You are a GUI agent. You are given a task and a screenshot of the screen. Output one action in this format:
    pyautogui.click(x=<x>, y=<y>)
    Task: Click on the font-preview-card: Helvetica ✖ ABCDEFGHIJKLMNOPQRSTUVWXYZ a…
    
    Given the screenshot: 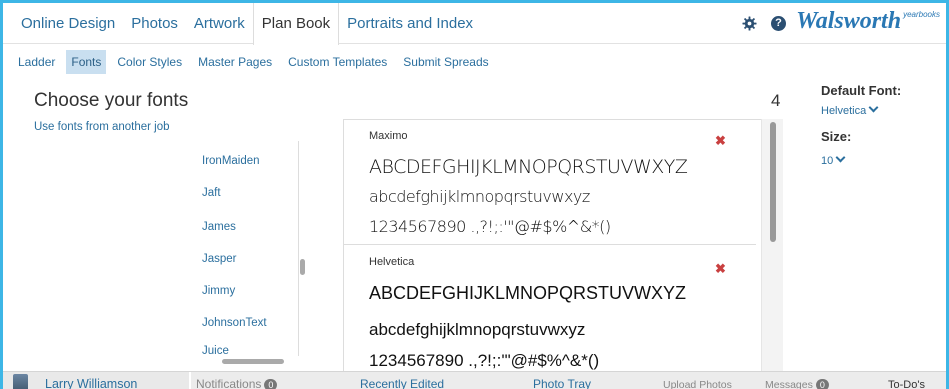 What is the action you would take?
    pyautogui.click(x=550, y=312)
    